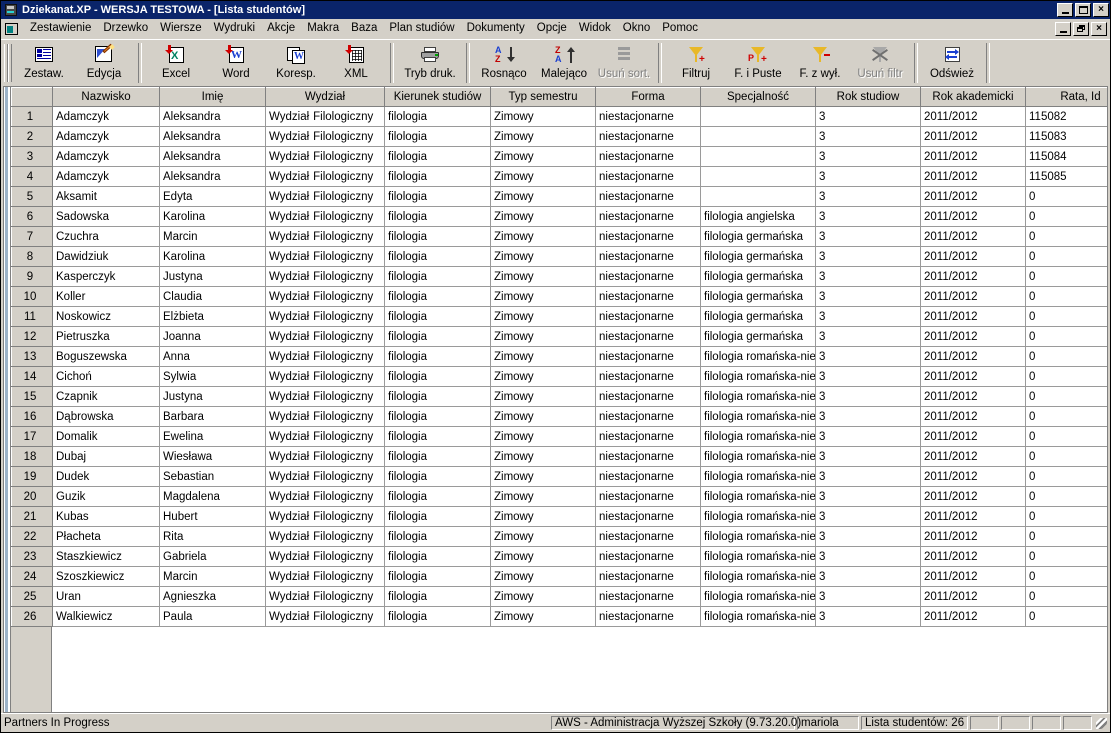 The width and height of the screenshot is (1111, 733). What do you see at coordinates (504, 63) in the screenshot?
I see `toolbar-button-rosnaco: AZ Rosnąco` at bounding box center [504, 63].